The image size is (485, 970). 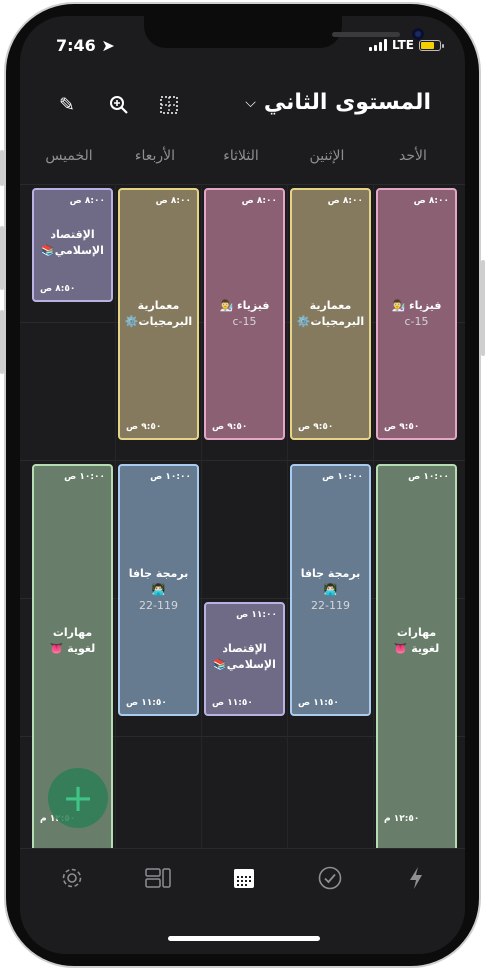 I want to click on notch, so click(x=284, y=32).